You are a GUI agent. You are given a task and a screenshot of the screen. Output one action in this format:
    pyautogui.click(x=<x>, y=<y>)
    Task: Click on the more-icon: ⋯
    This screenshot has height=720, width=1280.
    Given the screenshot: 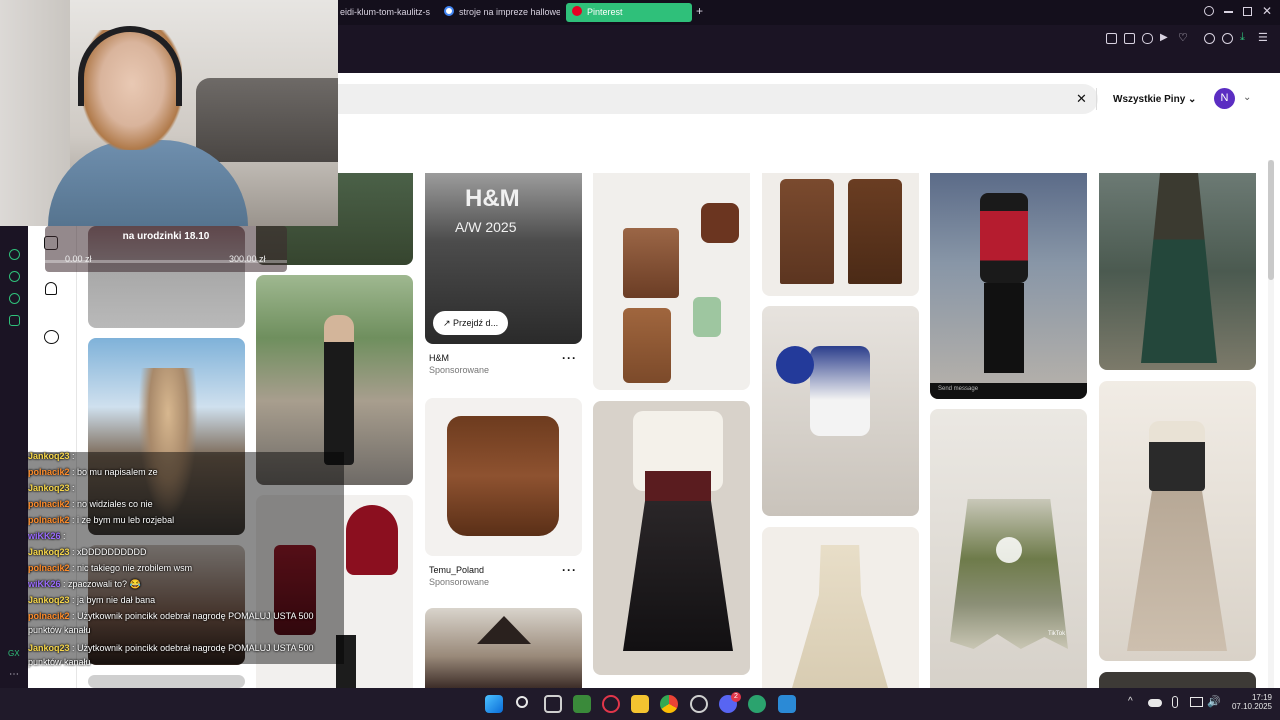 What is the action you would take?
    pyautogui.click(x=14, y=674)
    